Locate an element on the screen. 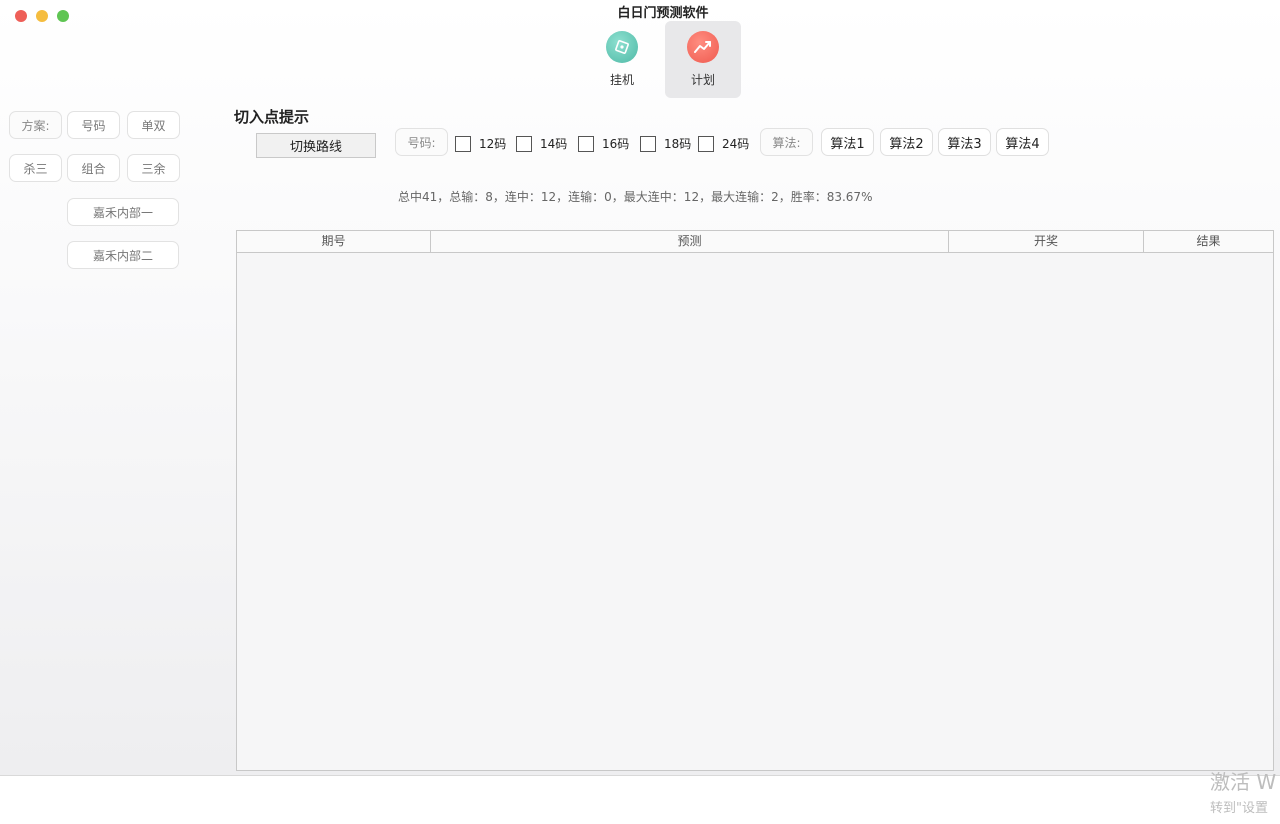 This screenshot has width=1280, height=824. checkbox-label: 14码 is located at coordinates (554, 144).